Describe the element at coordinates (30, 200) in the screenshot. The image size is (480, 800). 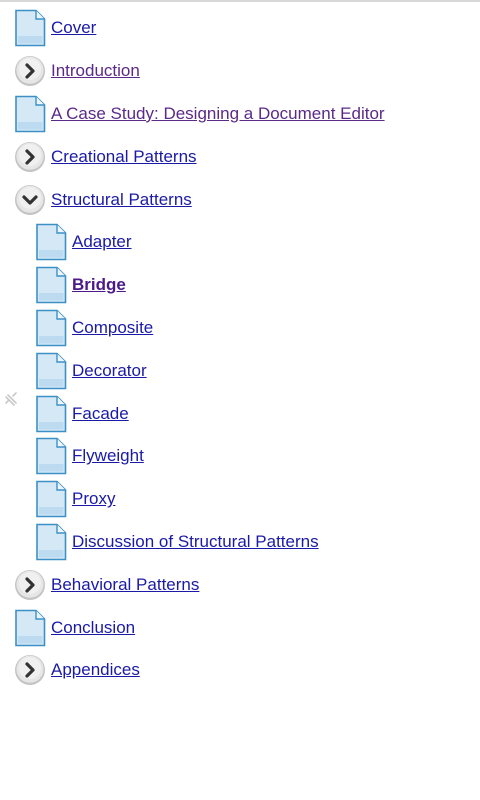
I see `collapse-arrow-icon` at that location.